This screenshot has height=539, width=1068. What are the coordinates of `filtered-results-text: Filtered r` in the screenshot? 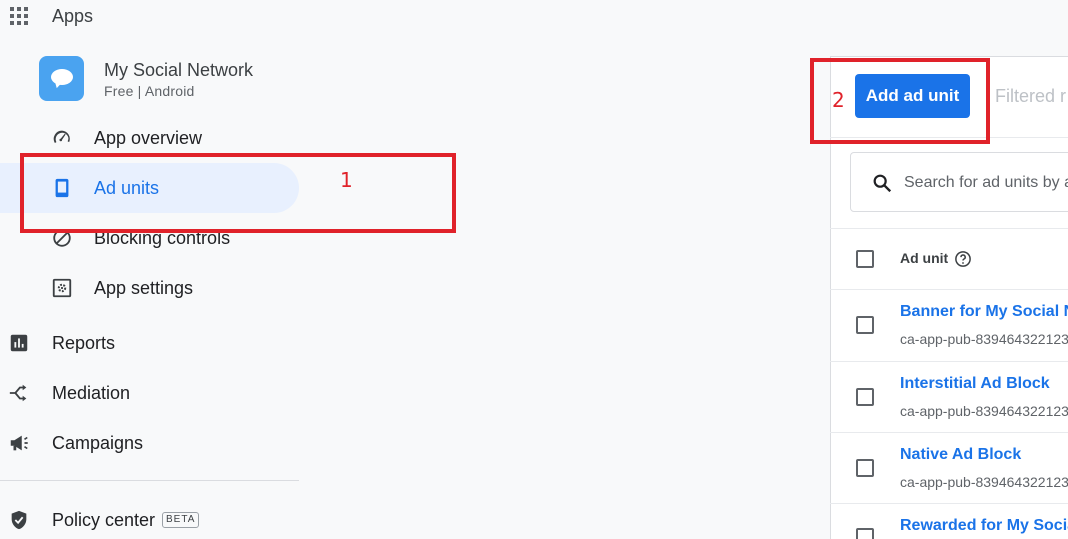 It's located at (1031, 96).